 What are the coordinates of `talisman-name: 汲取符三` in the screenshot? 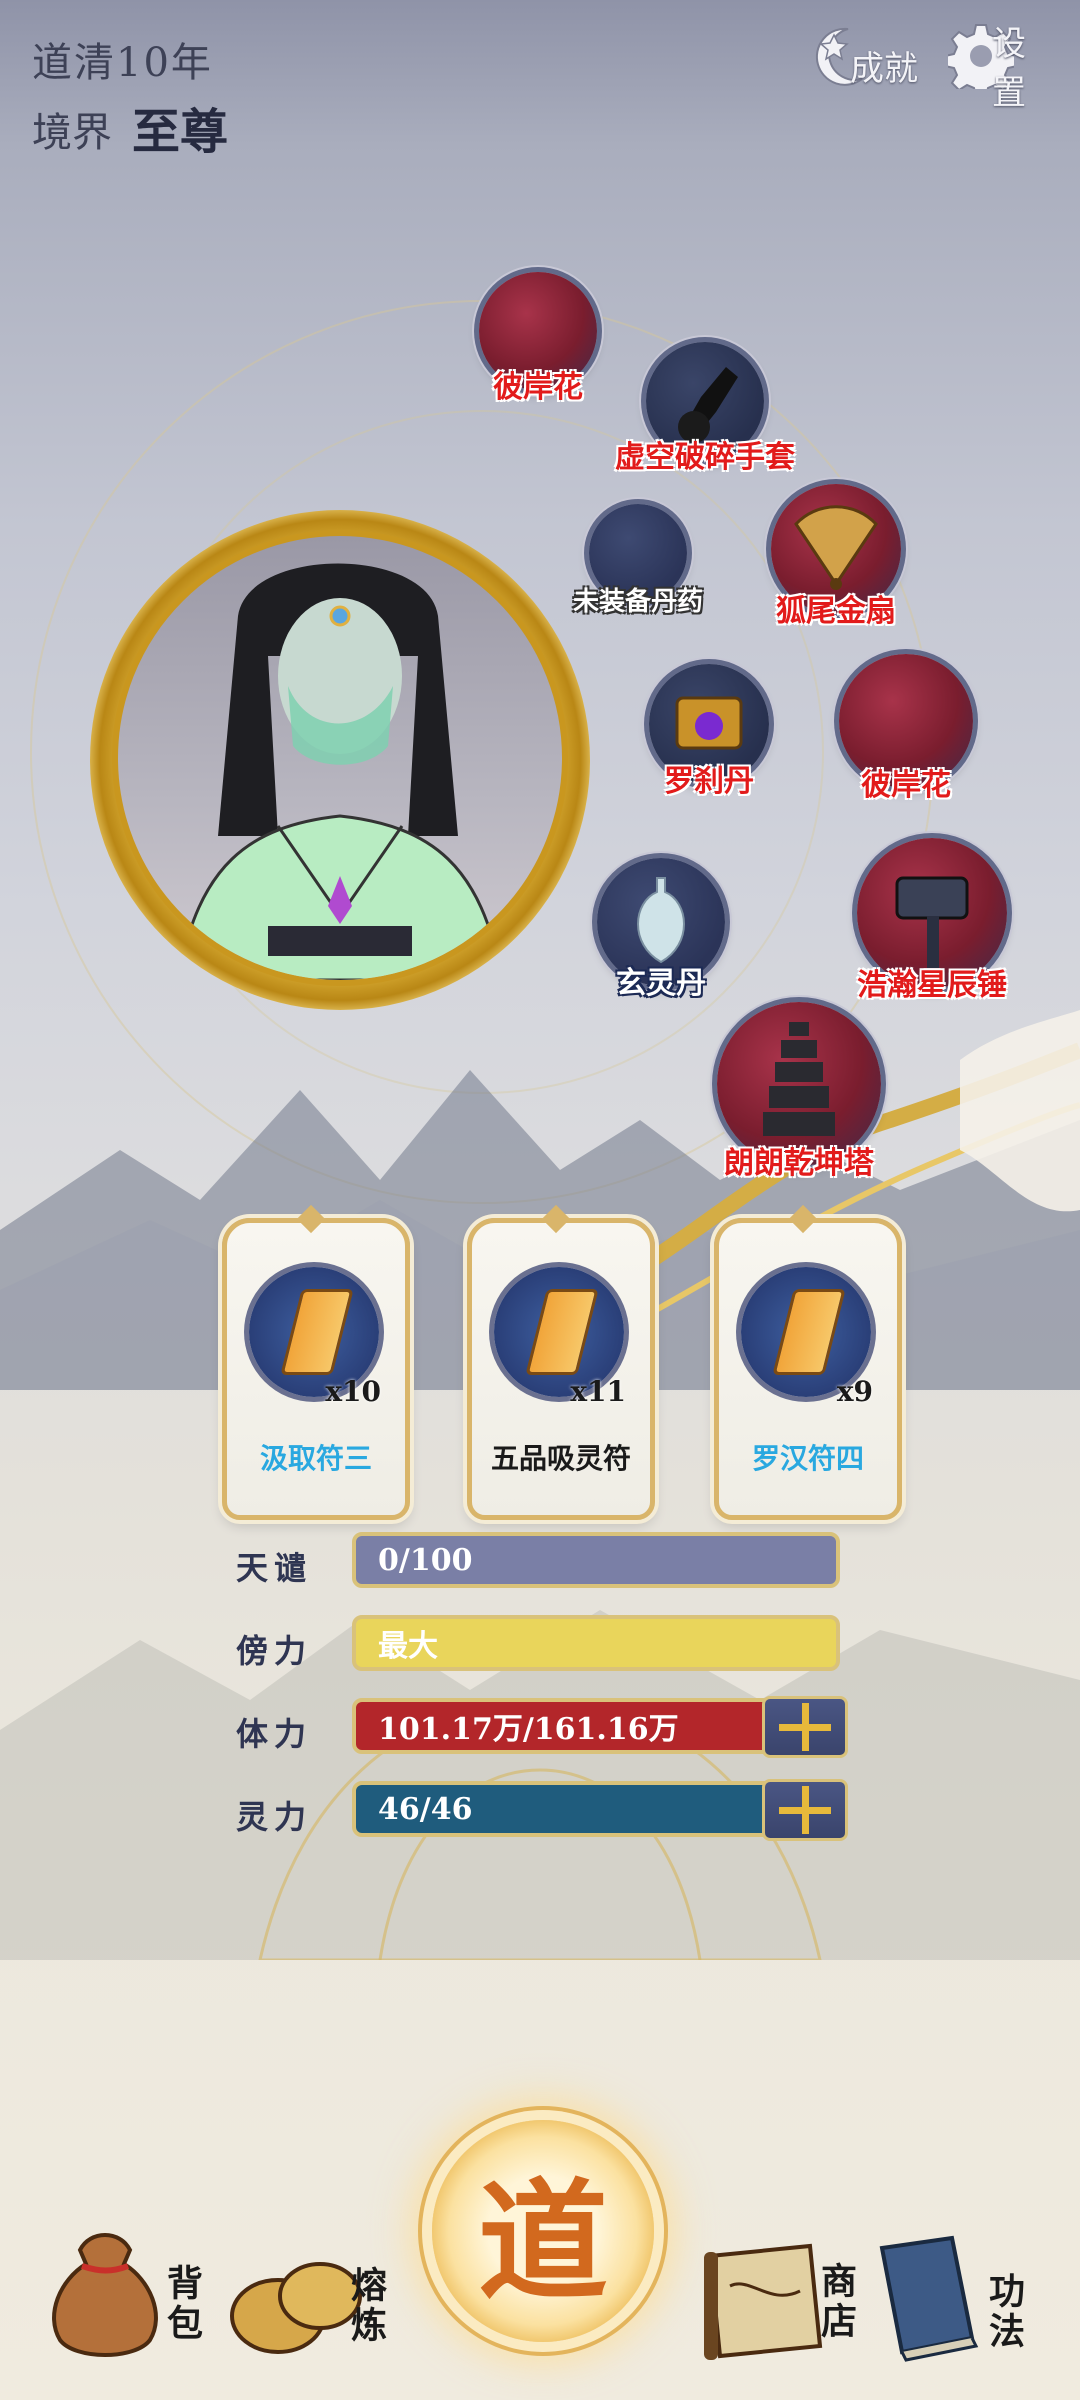 It's located at (315, 1458).